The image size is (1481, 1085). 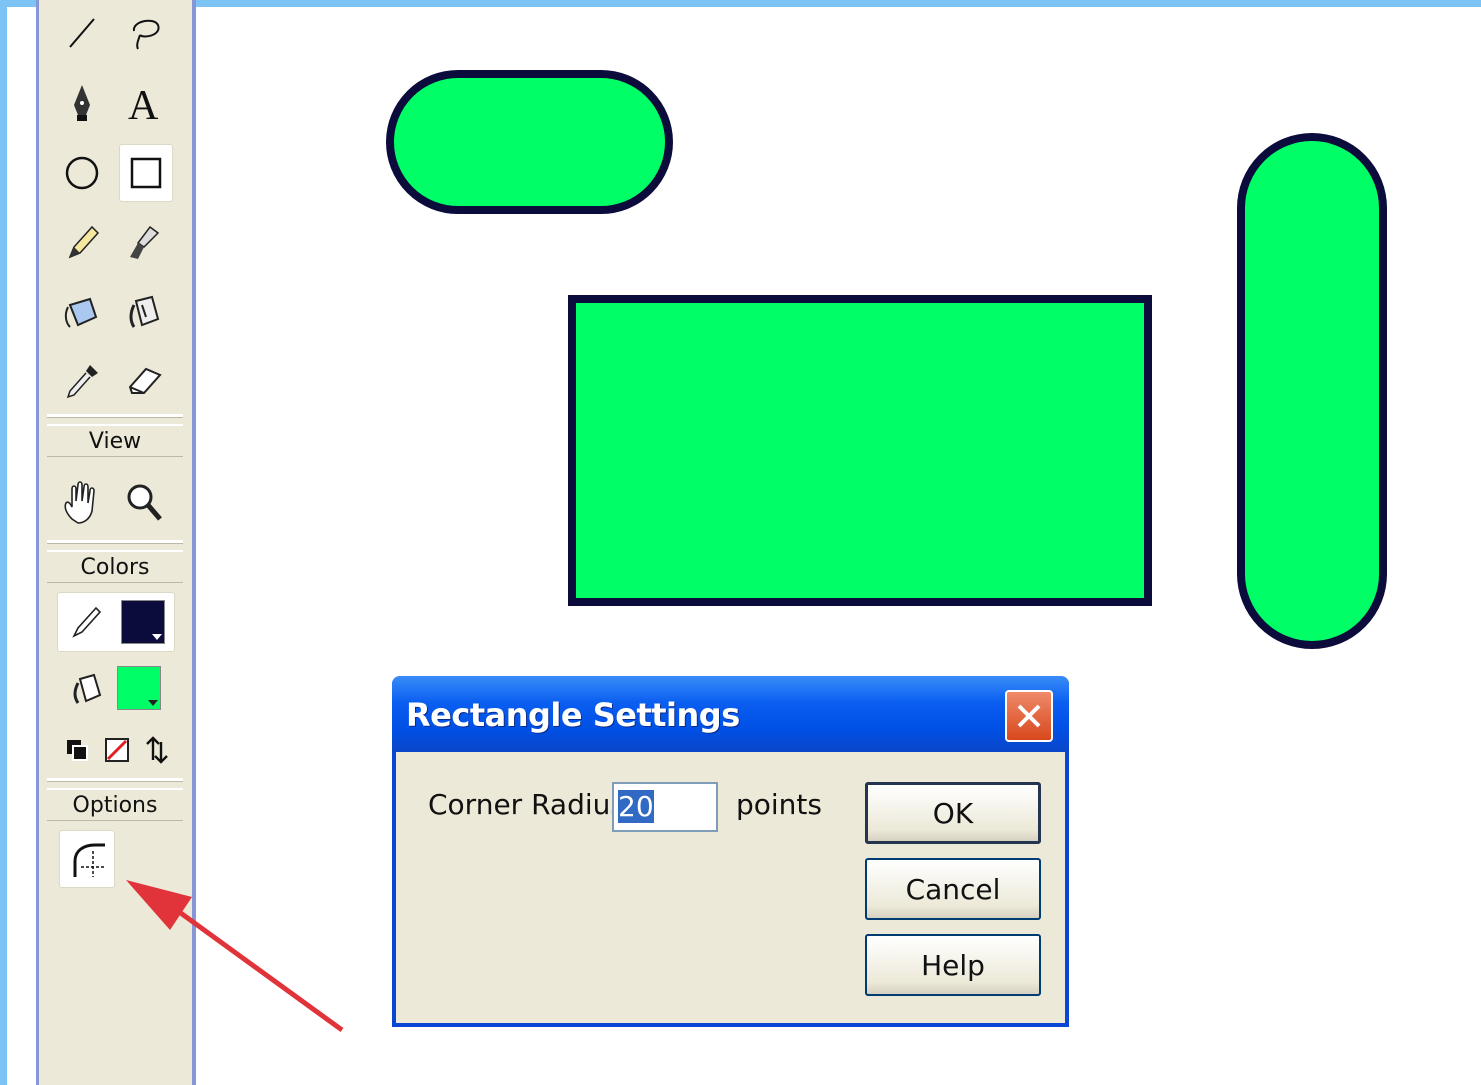 What do you see at coordinates (531, 804) in the screenshot?
I see `corner-radius-label: Corner Radius:` at bounding box center [531, 804].